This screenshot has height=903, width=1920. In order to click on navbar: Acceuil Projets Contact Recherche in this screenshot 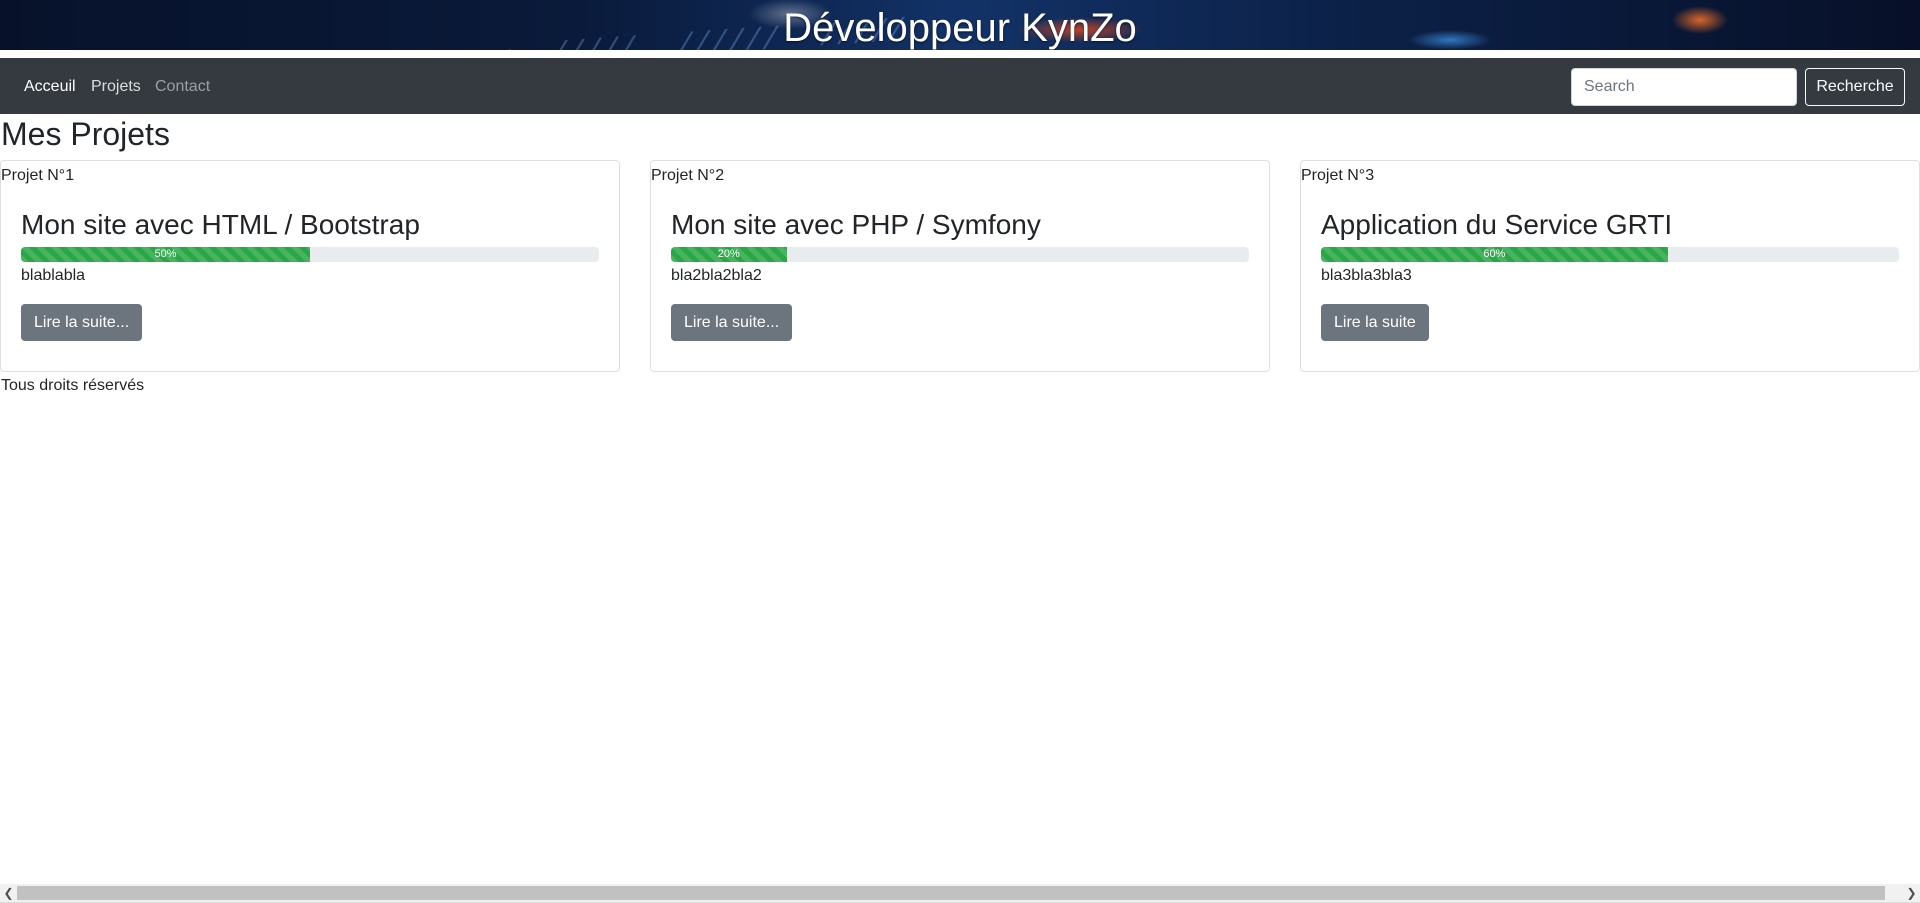, I will do `click(960, 86)`.